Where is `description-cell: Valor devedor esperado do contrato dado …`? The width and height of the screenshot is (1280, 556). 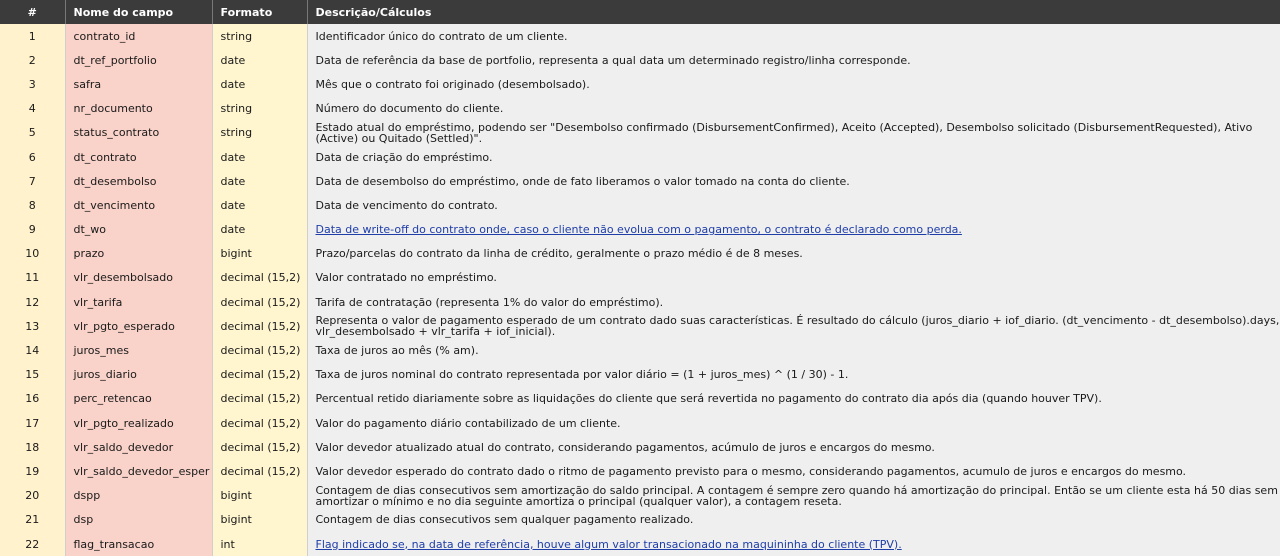
description-cell: Valor devedor esperado do contrato dado … is located at coordinates (793, 471).